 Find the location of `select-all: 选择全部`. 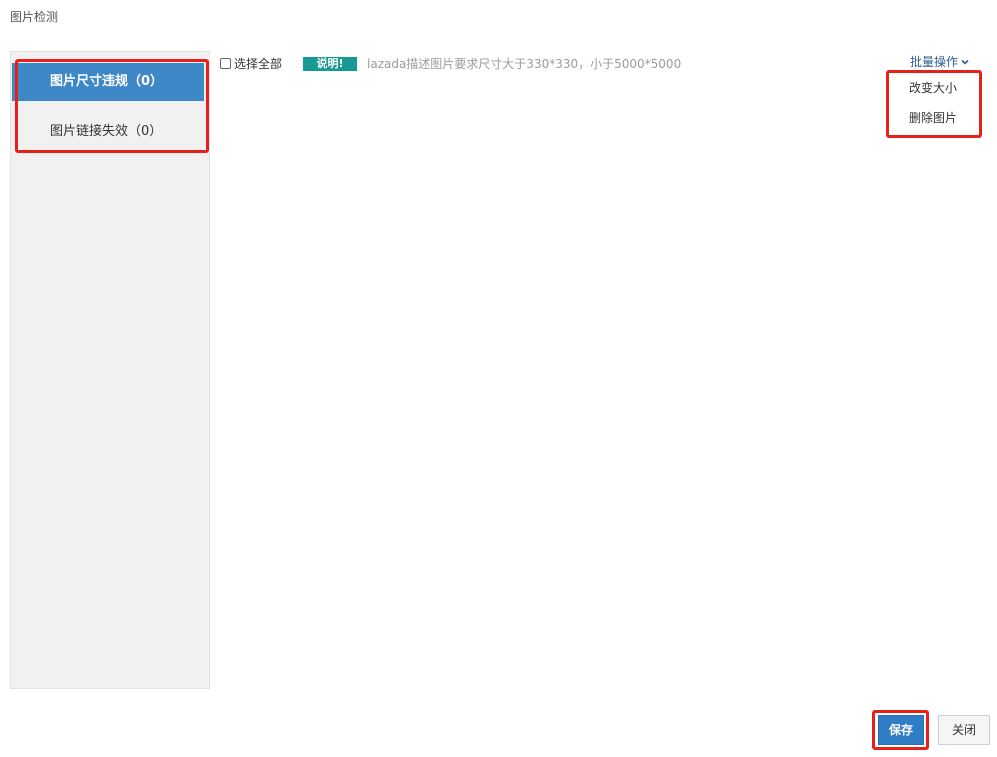

select-all: 选择全部 is located at coordinates (251, 63).